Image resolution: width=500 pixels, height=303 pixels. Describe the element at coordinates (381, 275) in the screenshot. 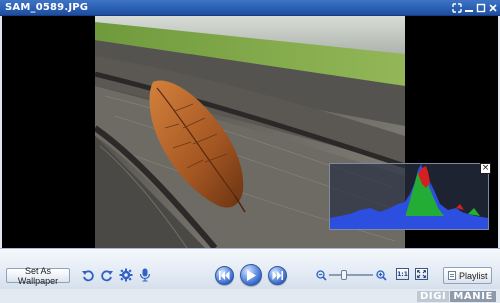

I see `zoom-in-icon` at that location.